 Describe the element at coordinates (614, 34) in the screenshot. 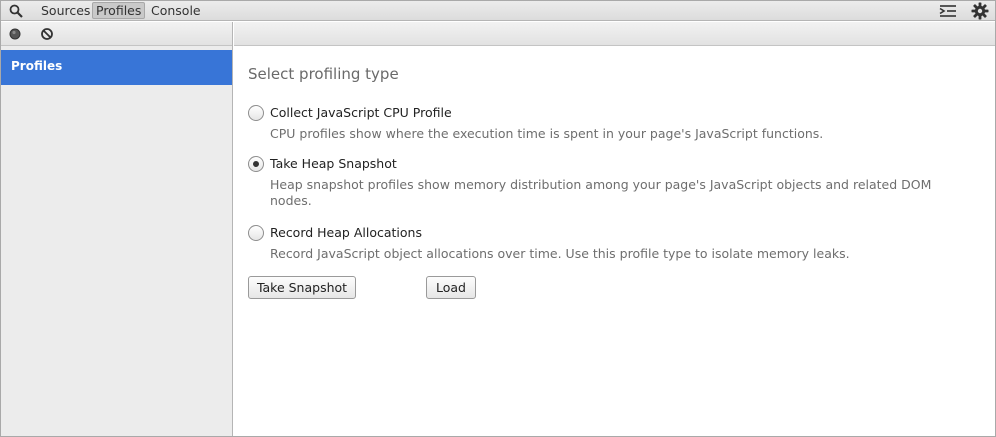

I see `main-toolbar` at that location.